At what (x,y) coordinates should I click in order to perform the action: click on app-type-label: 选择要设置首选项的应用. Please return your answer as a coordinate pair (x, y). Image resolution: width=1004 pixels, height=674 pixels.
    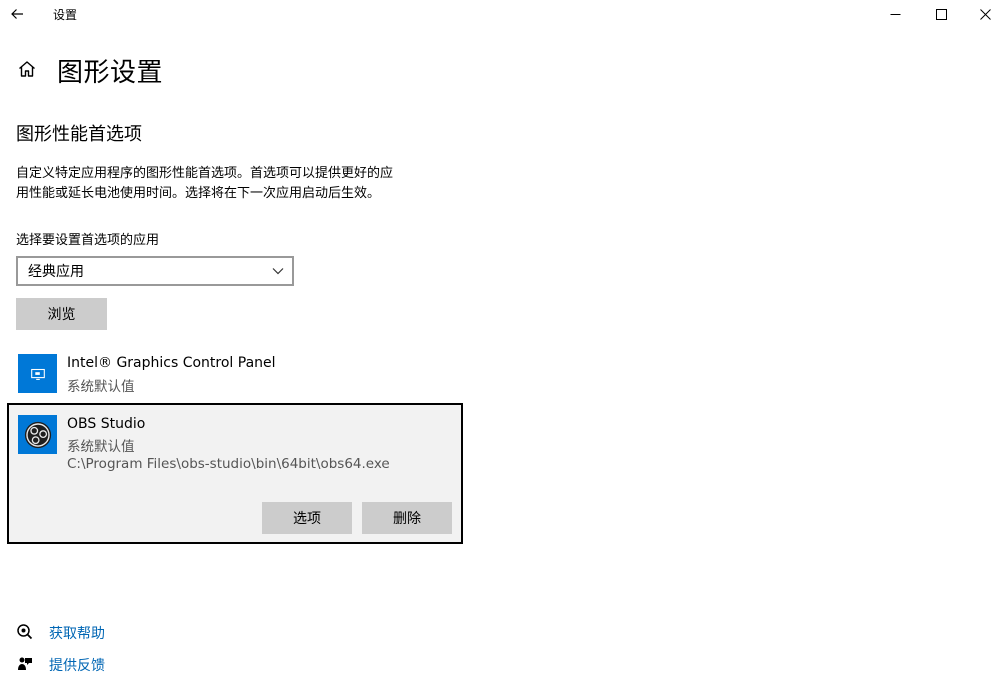
    Looking at the image, I should click on (88, 240).